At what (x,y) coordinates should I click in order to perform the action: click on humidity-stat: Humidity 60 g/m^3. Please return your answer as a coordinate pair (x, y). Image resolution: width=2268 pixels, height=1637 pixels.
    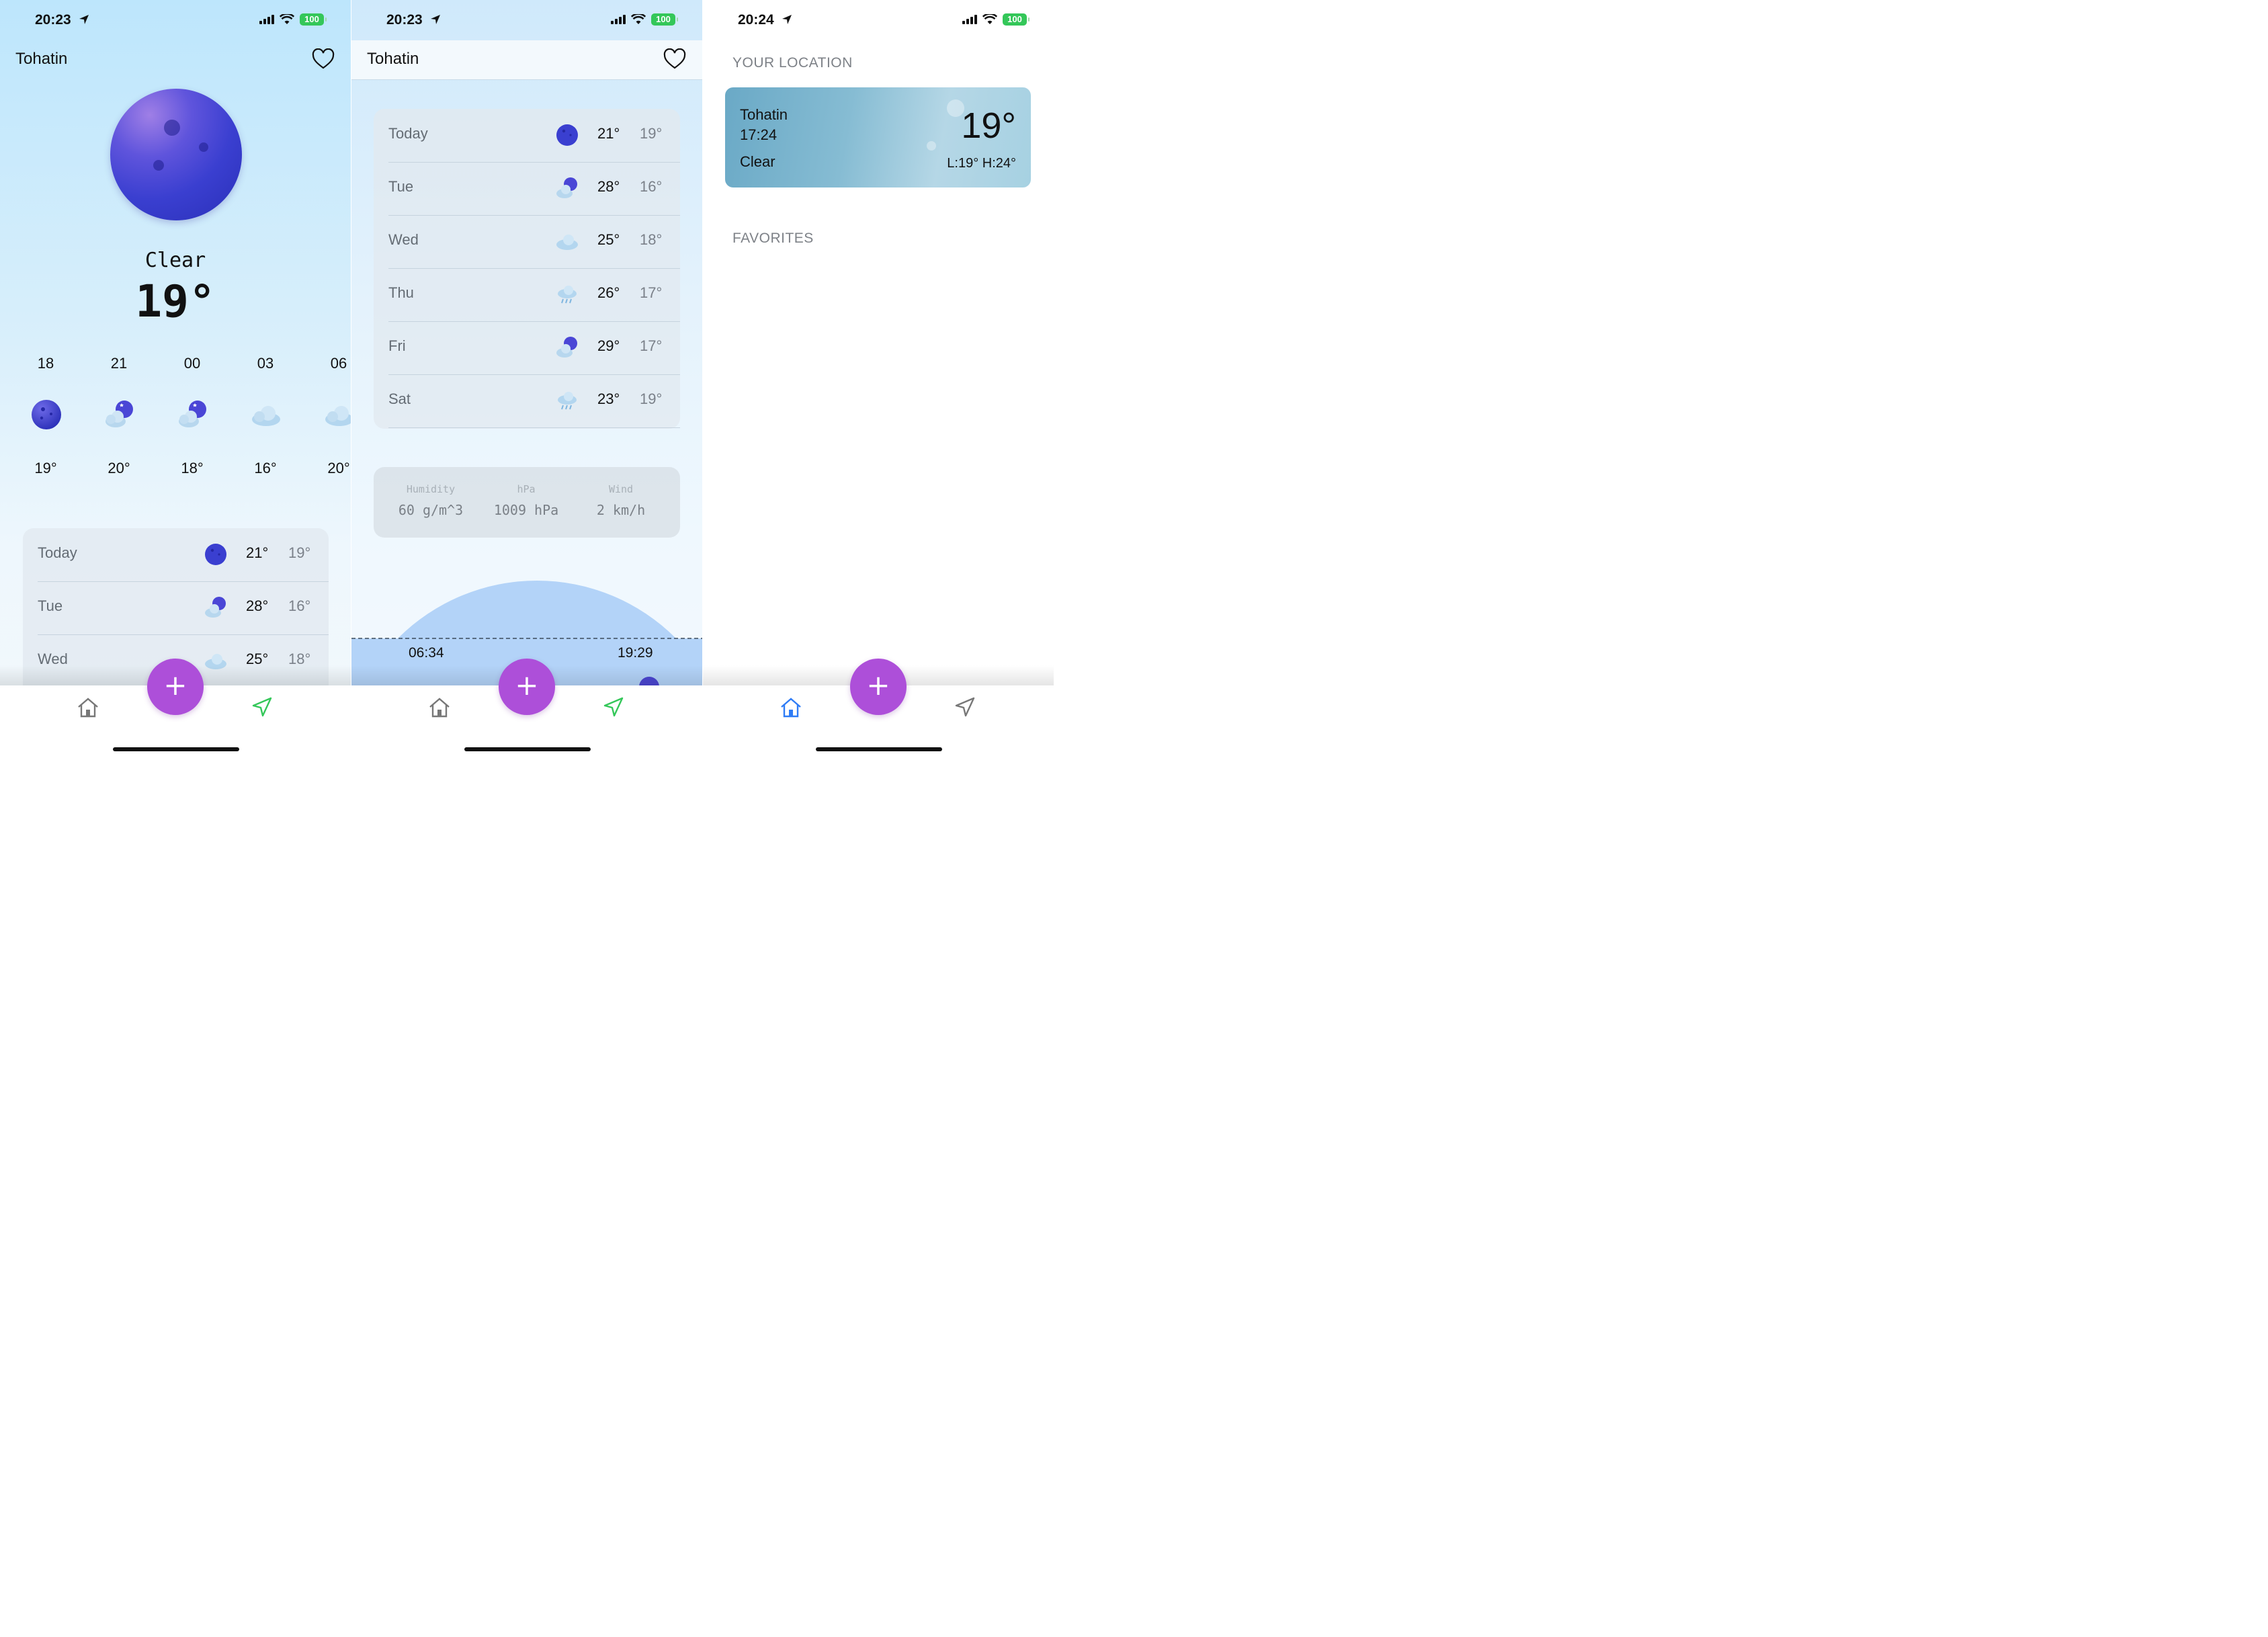
    Looking at the image, I should click on (431, 501).